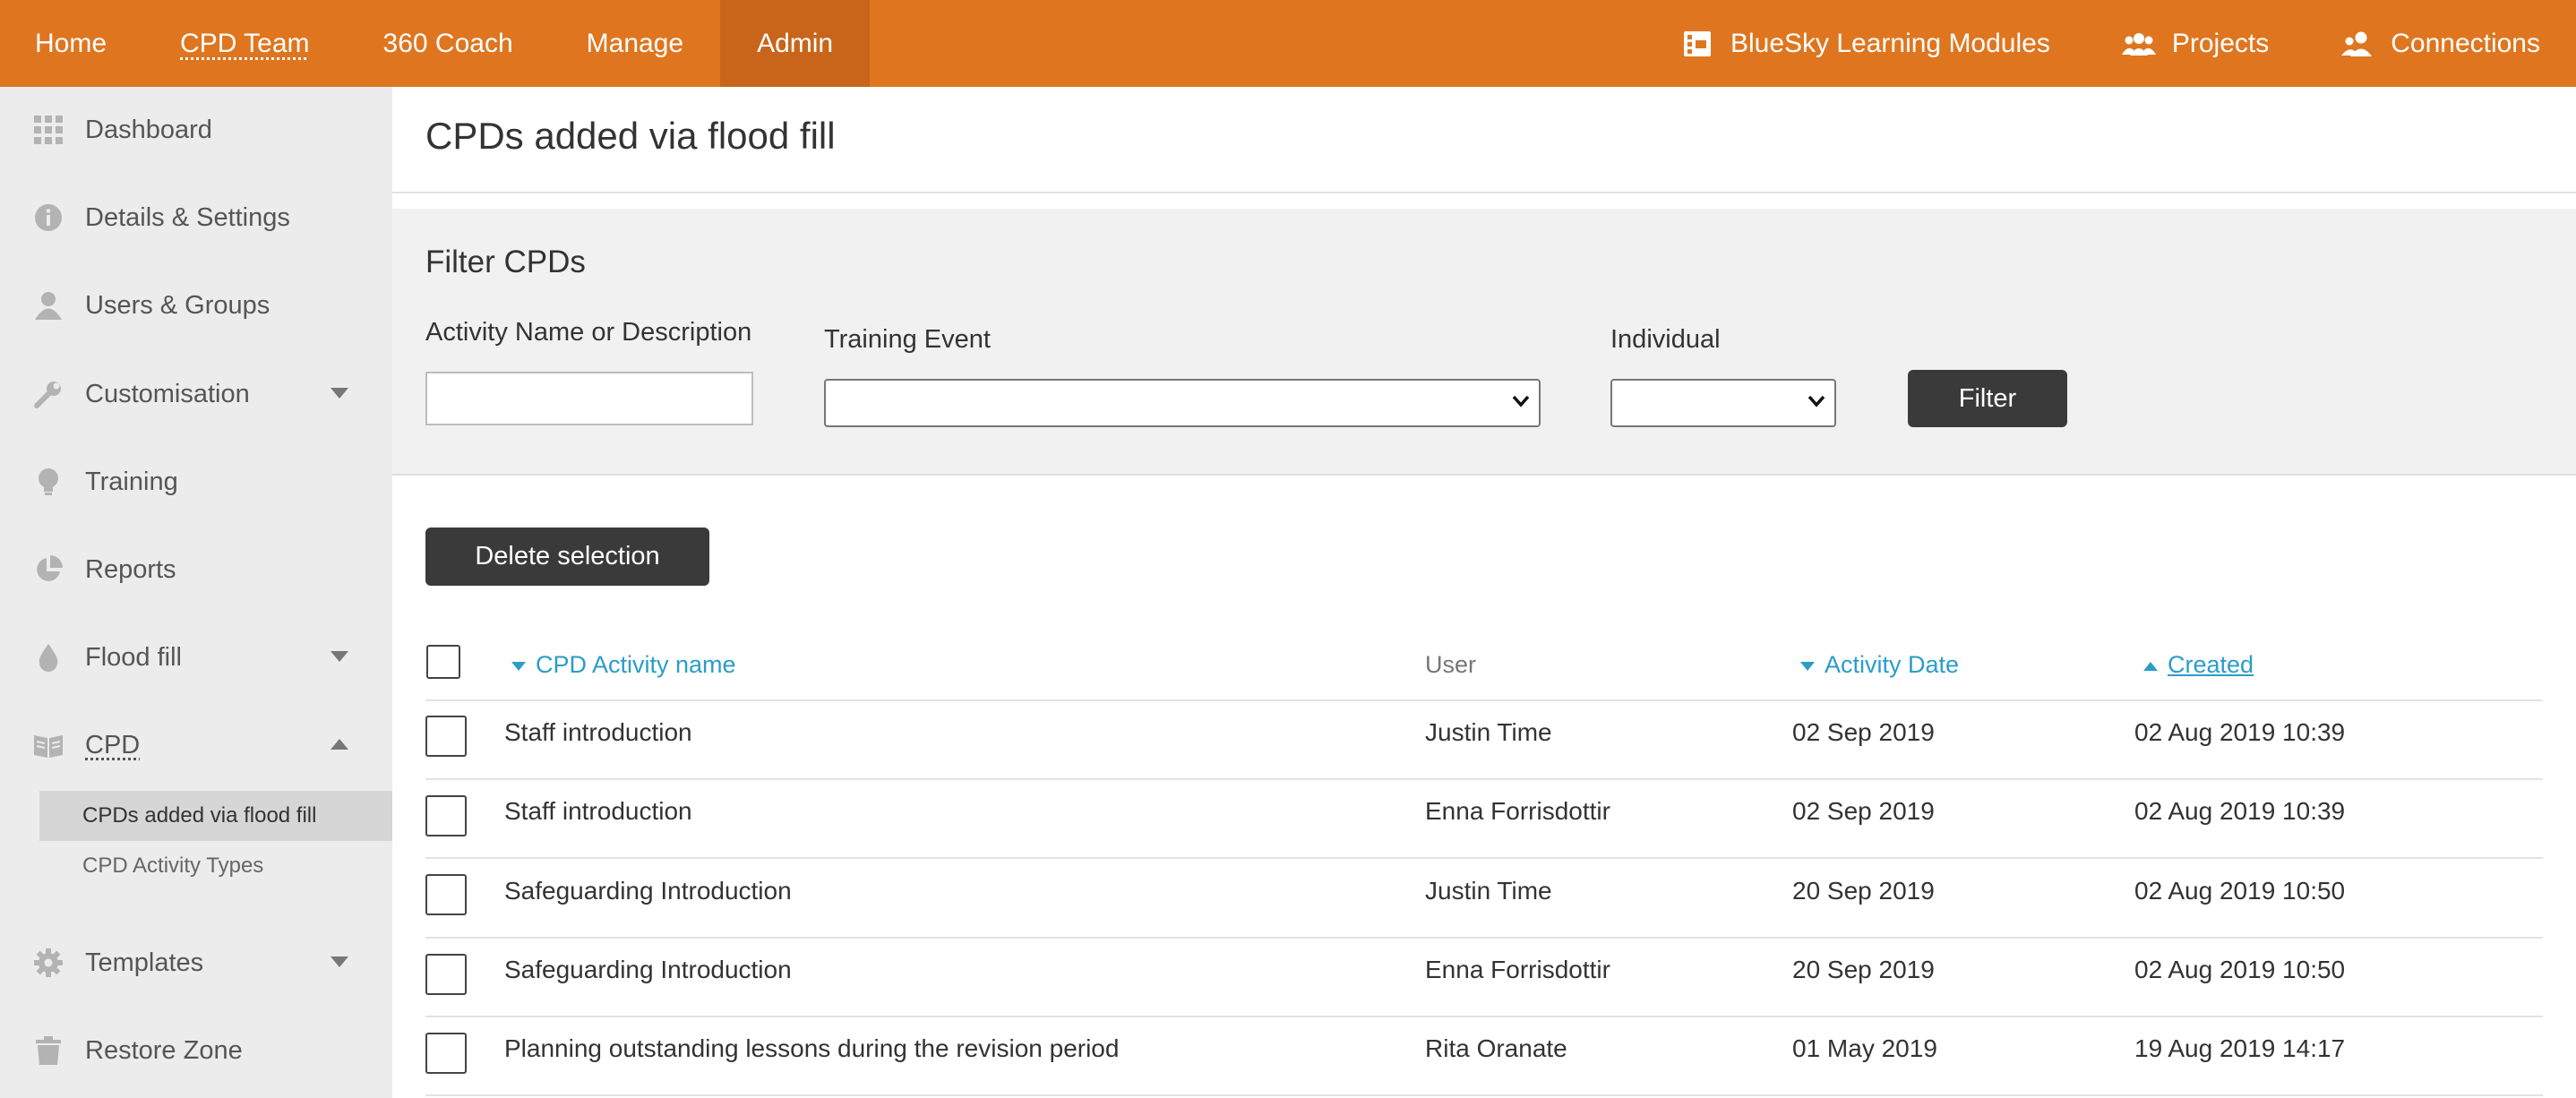  Describe the element at coordinates (130, 569) in the screenshot. I see `sidebar-label-reports: Reports` at that location.